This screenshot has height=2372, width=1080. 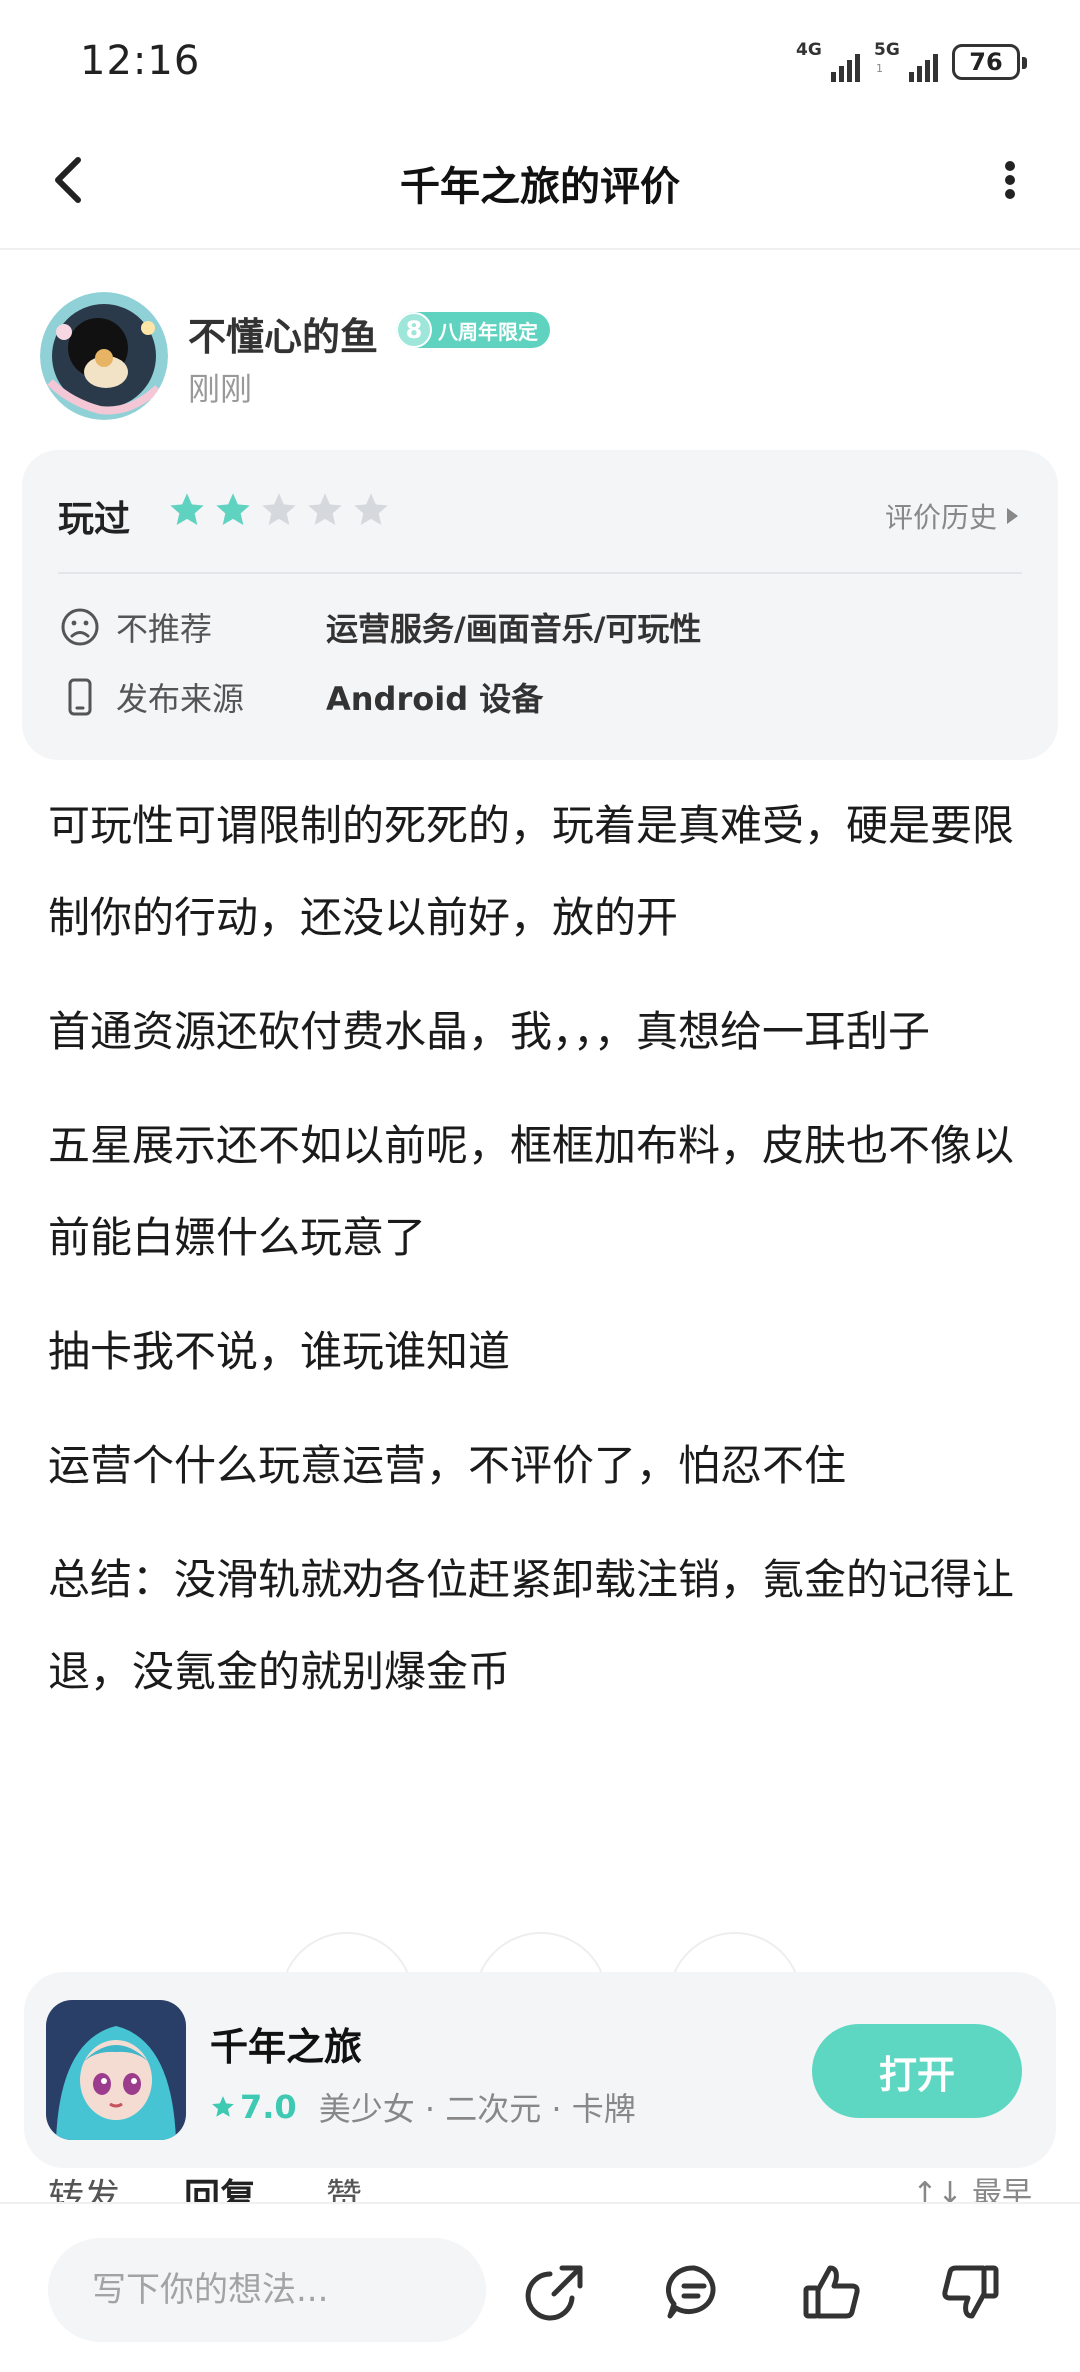 What do you see at coordinates (540, 60) in the screenshot?
I see `status-bar: 12:16 4G 5G 1 76` at bounding box center [540, 60].